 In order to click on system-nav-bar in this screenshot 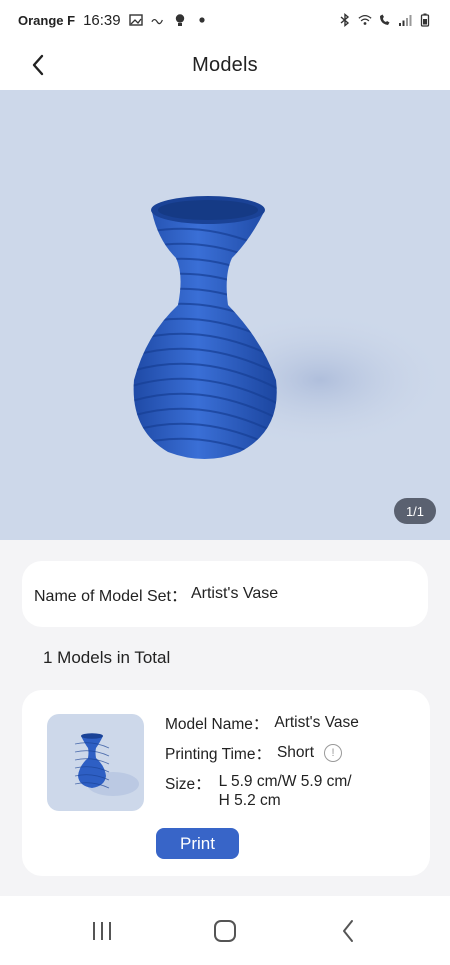, I will do `click(225, 930)`.